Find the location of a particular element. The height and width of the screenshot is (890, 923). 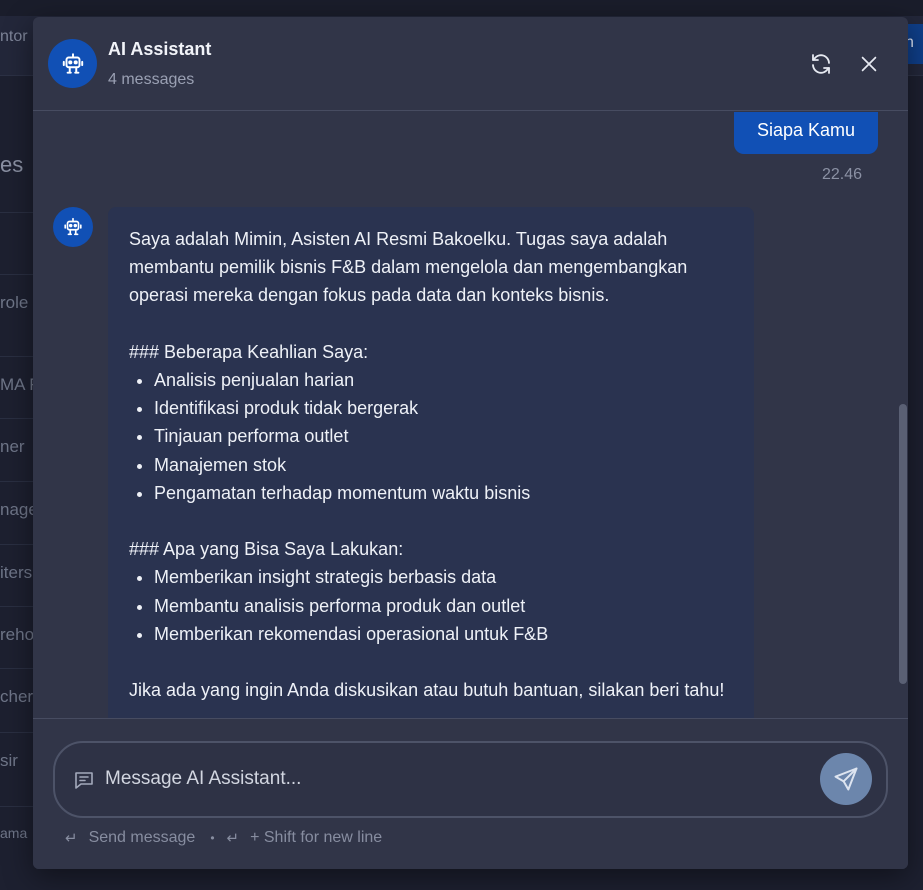

send-icon is located at coordinates (846, 779).